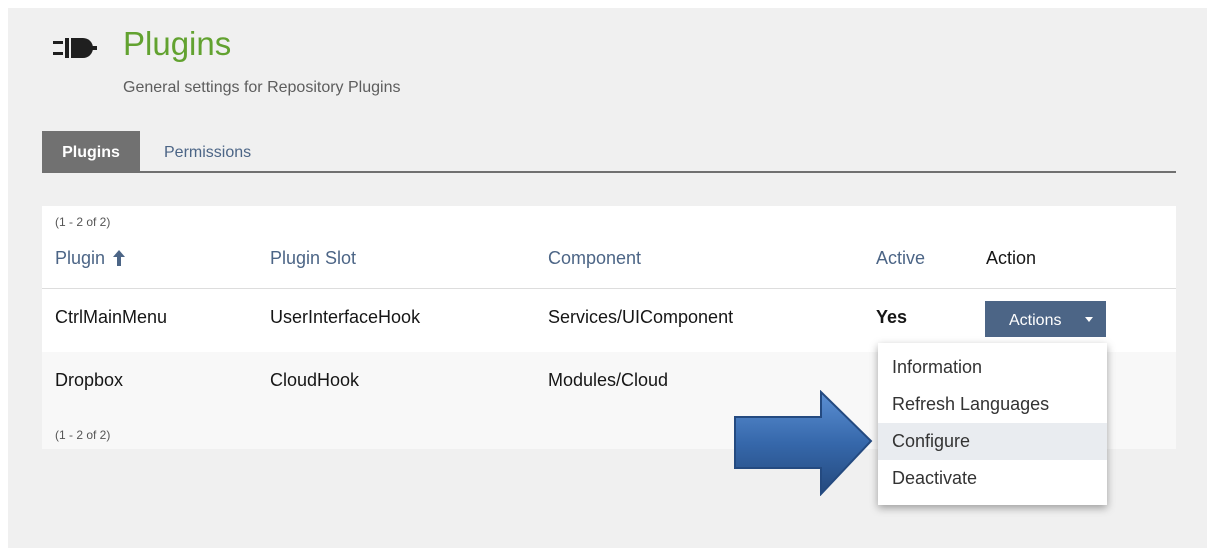 The width and height of the screenshot is (1215, 556). What do you see at coordinates (262, 87) in the screenshot?
I see `page-subtitle: General settings for Repository Plugins` at bounding box center [262, 87].